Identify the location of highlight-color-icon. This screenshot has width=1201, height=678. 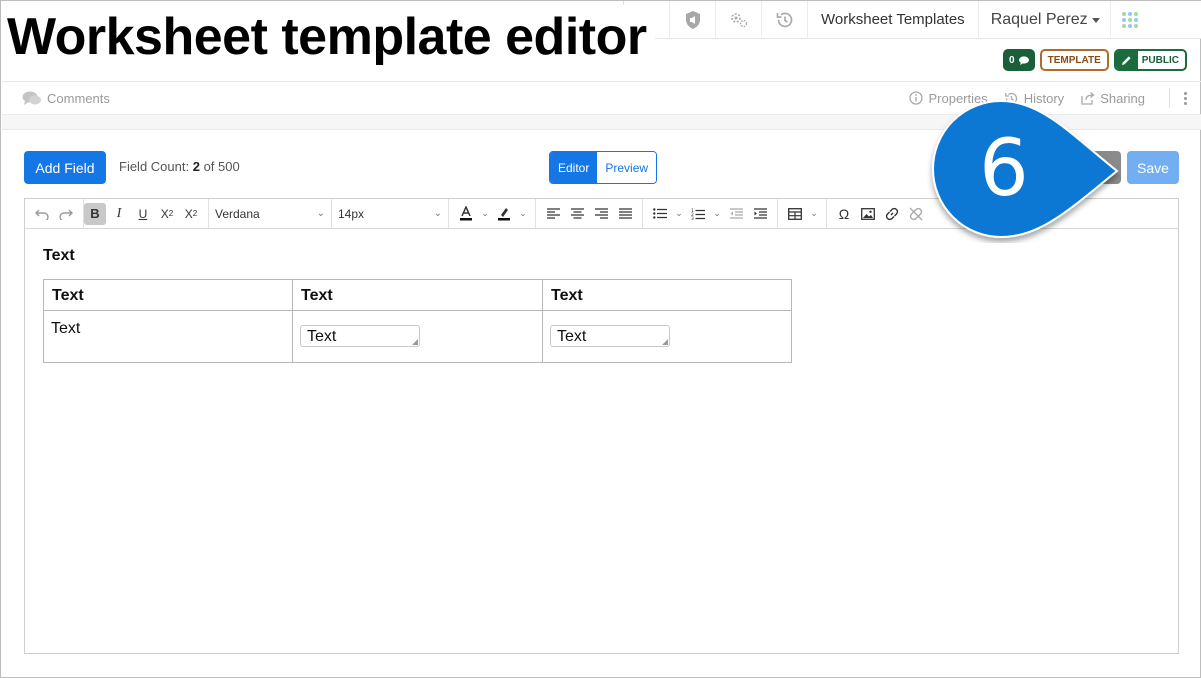
(504, 214).